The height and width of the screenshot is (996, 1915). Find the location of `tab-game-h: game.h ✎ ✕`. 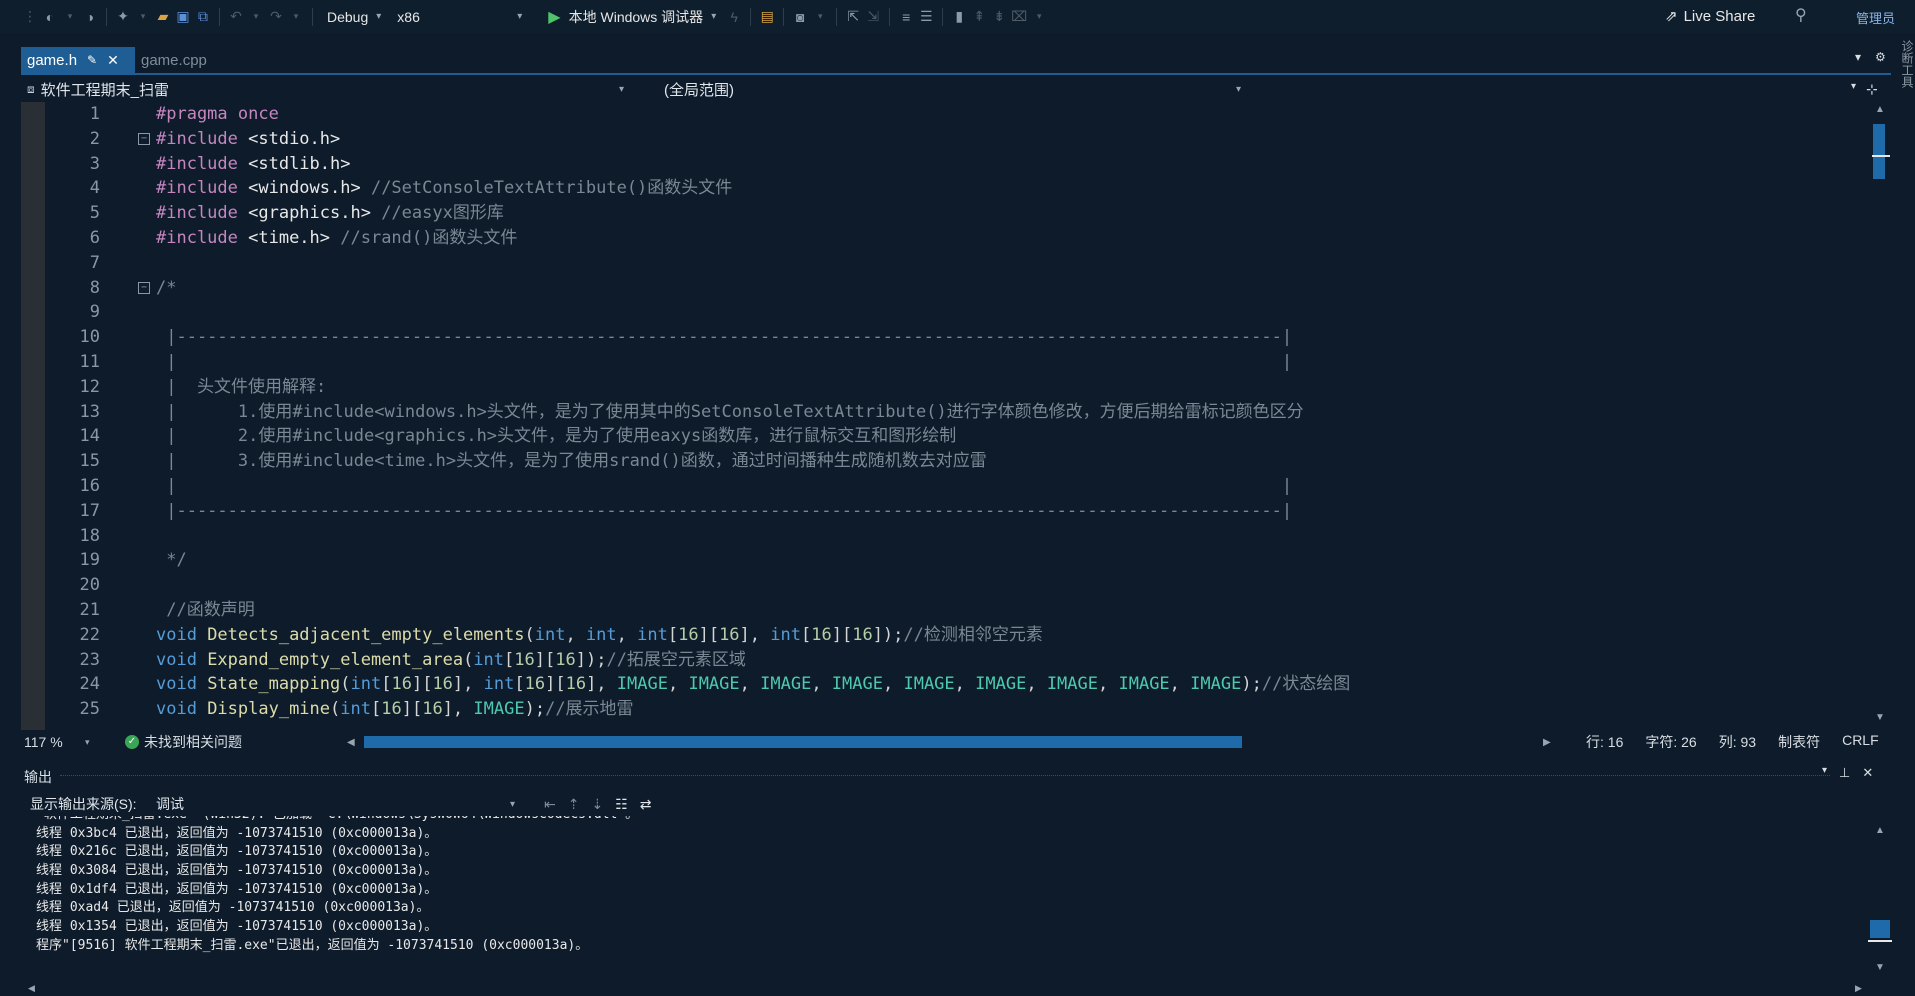

tab-game-h: game.h ✎ ✕ is located at coordinates (78, 60).